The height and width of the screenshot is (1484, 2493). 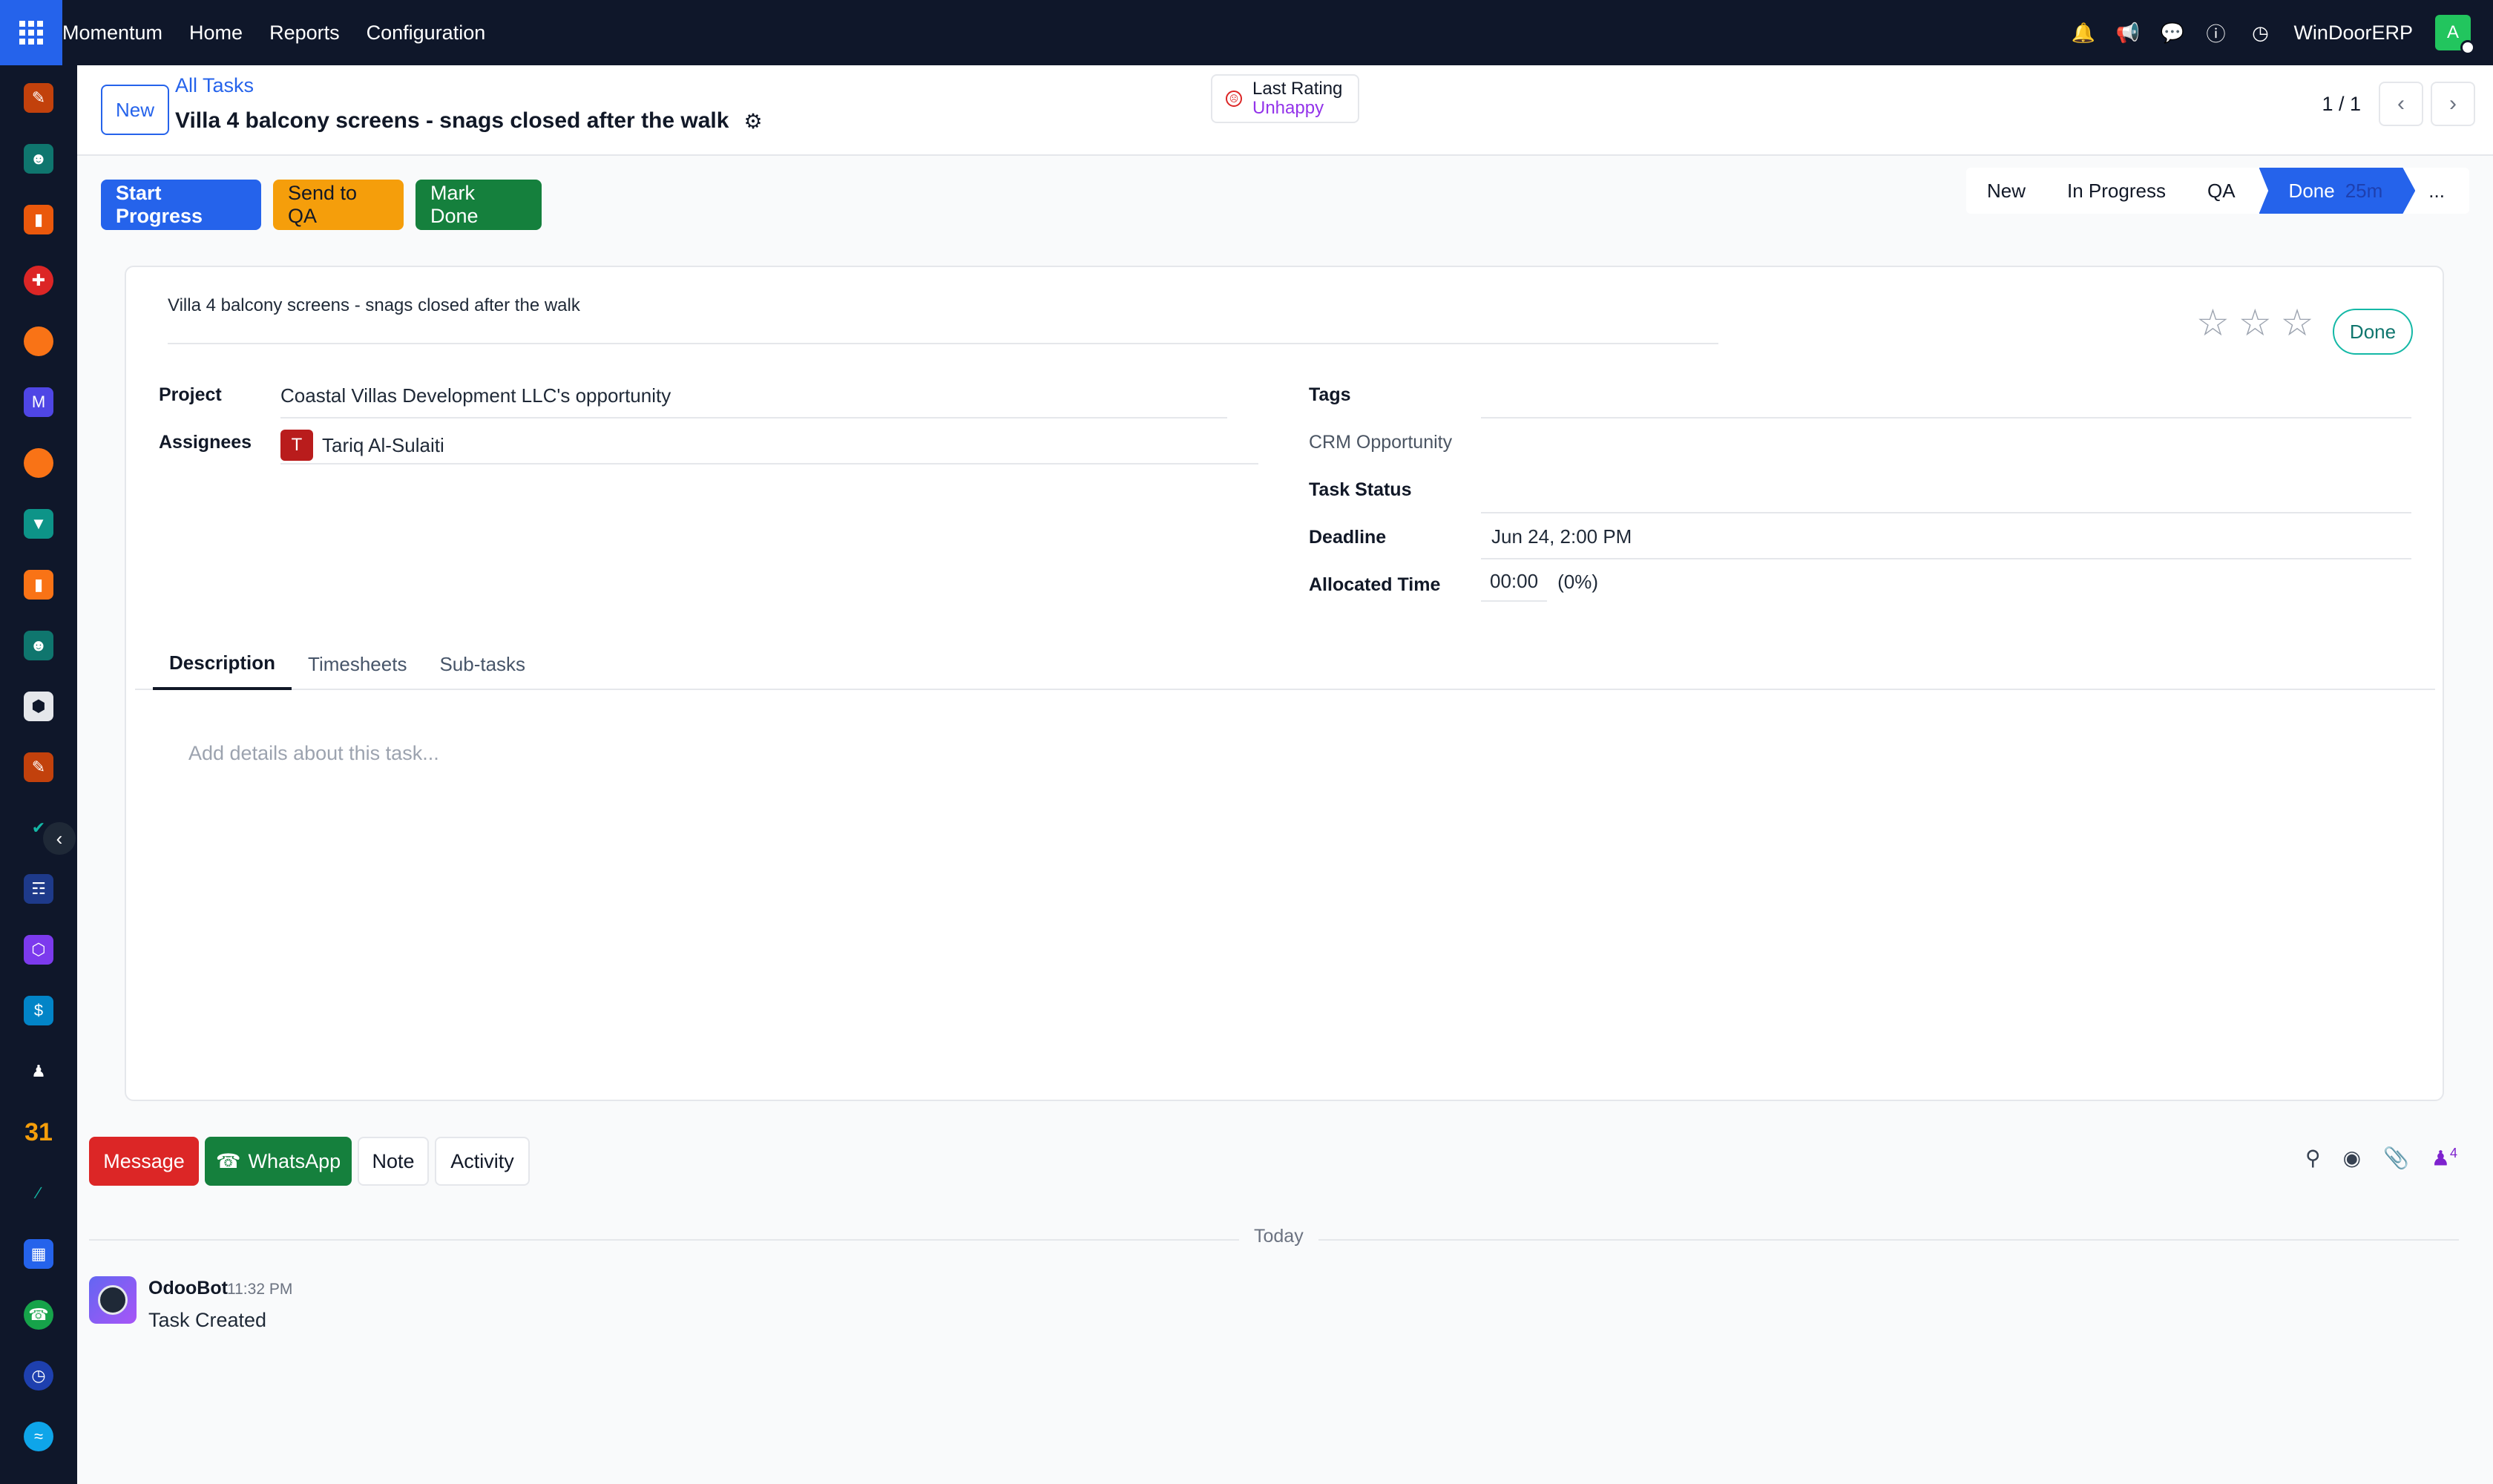 I want to click on followers-icon: ♟4, so click(x=2444, y=1158).